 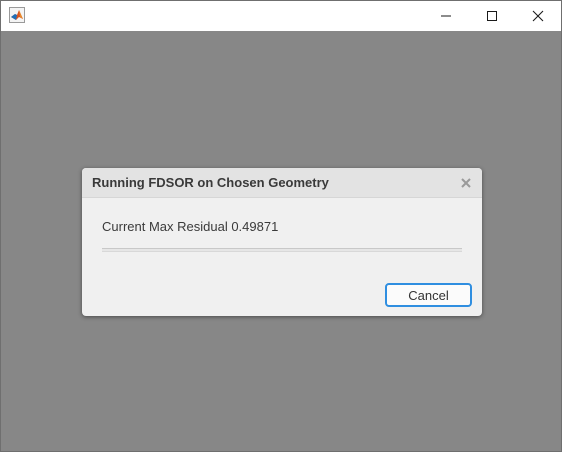 I want to click on maximize-button, so click(x=492, y=16).